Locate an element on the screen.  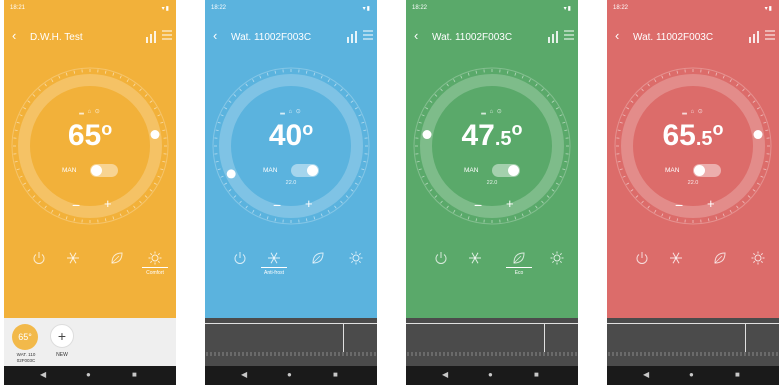
device-title: Wat. 11002F003C is located at coordinates (673, 37).